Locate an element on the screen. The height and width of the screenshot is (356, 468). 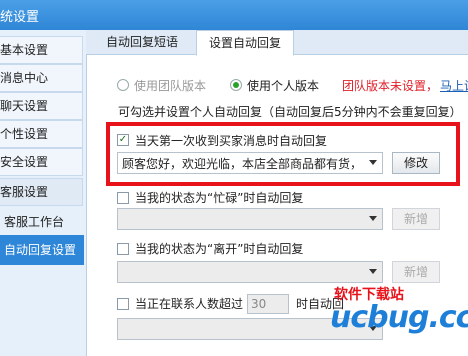
first-message-reply-select: 顾客您好，欢迎光临，本店全部商品都有货， is located at coordinates (250, 163).